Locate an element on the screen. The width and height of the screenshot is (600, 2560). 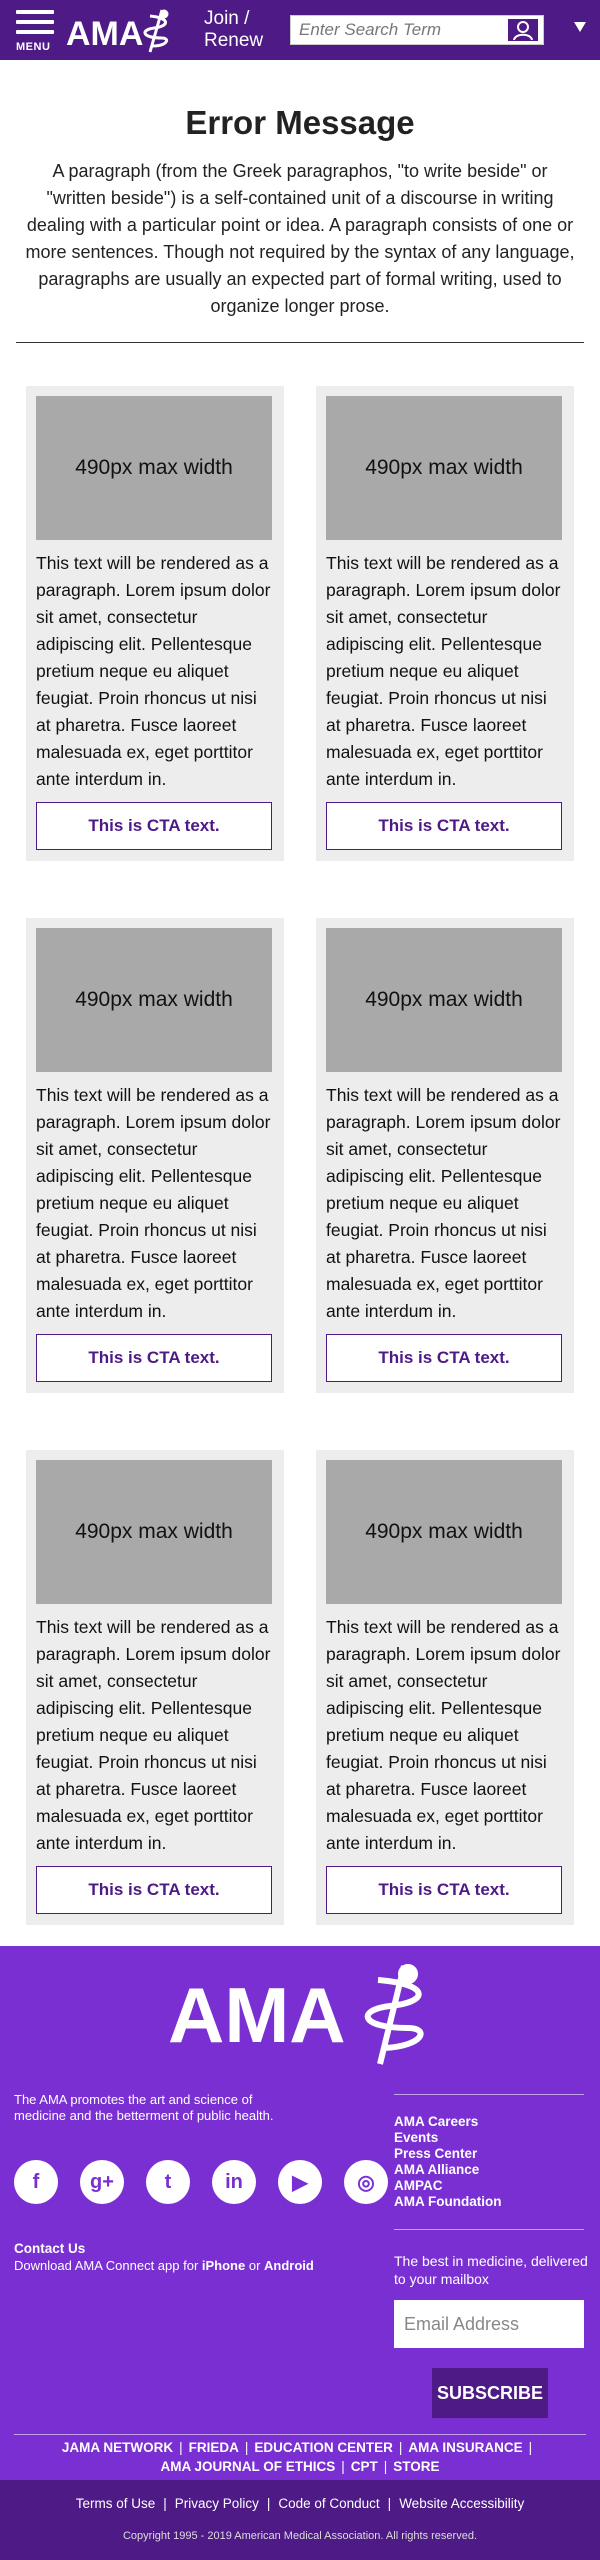
site-header: MENU AMA Join / Renew is located at coordinates (300, 30).